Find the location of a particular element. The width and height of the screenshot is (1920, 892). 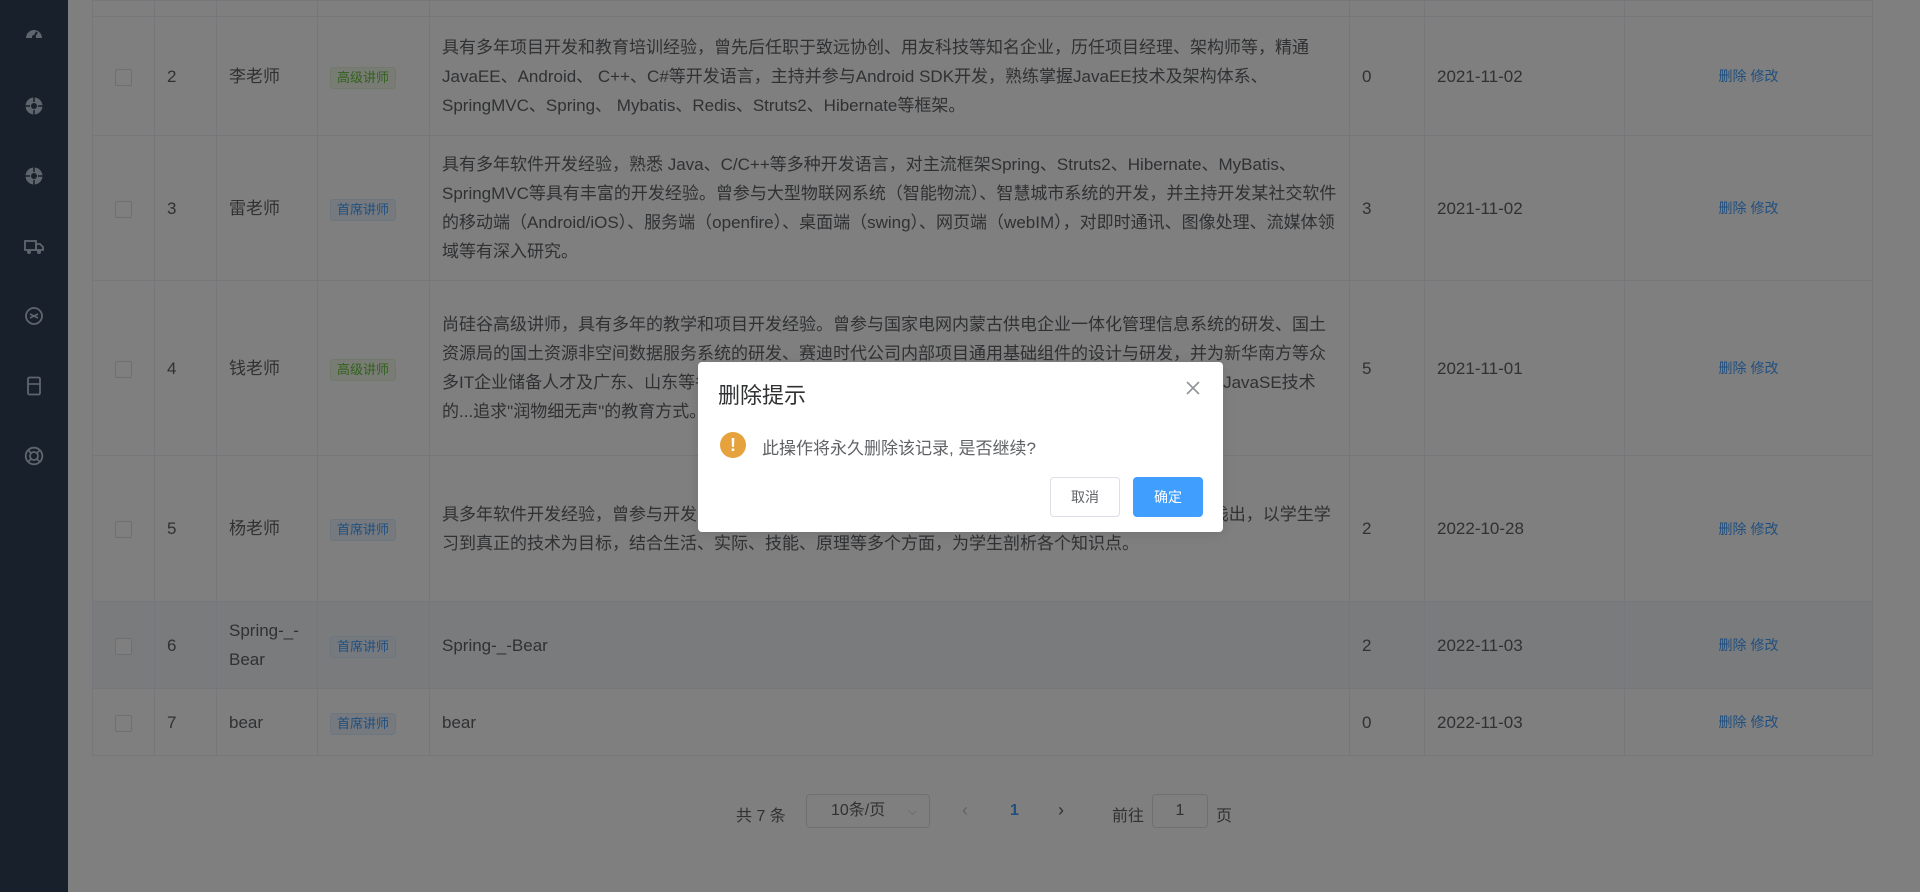

close-icon is located at coordinates (1193, 388).